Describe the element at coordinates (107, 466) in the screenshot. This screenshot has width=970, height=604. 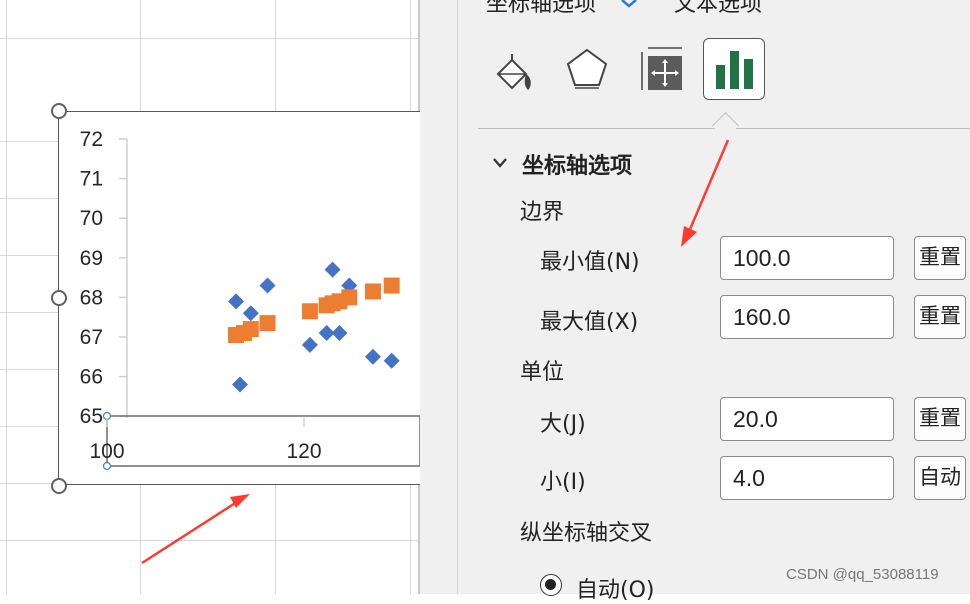
I see `x-axis-handle` at that location.